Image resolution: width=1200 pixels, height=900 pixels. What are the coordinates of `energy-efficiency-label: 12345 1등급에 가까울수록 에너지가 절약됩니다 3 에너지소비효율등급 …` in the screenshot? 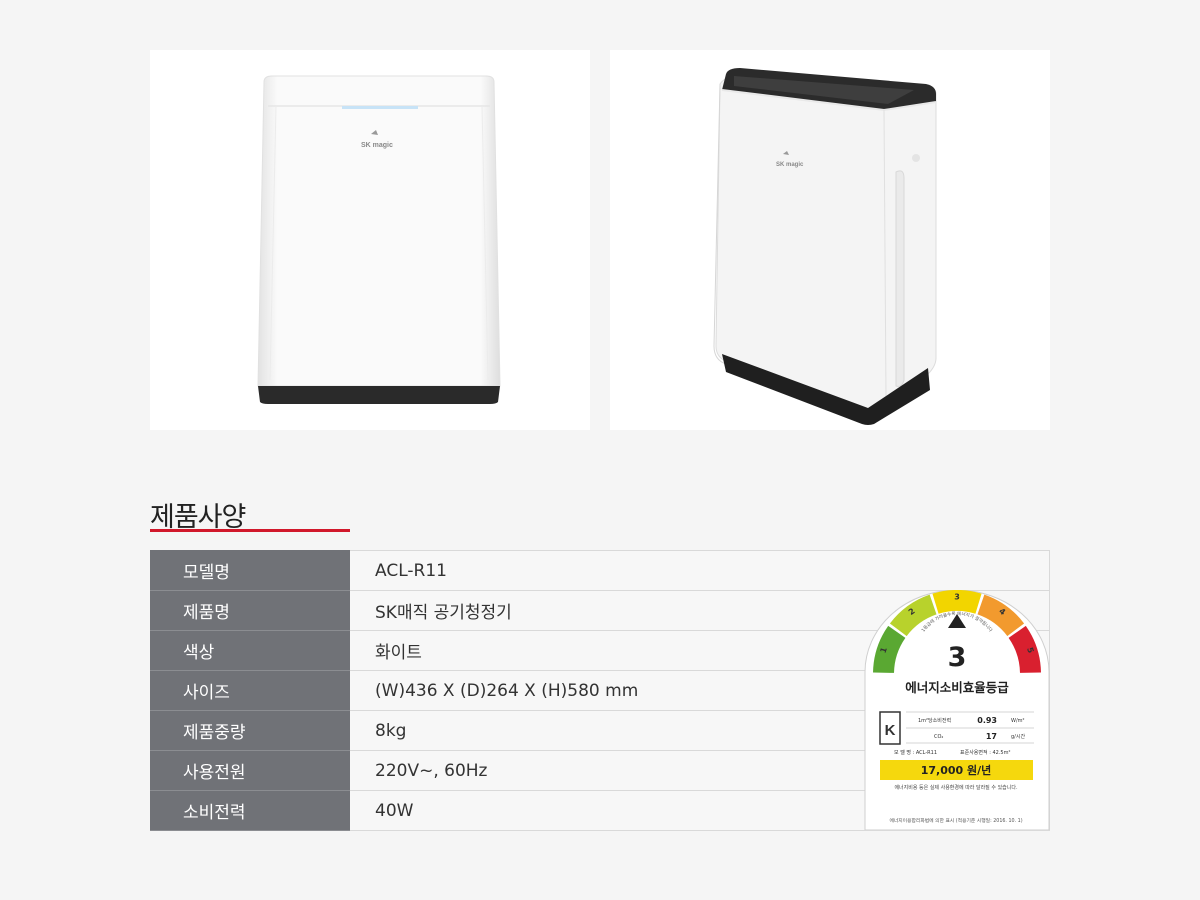 It's located at (957, 710).